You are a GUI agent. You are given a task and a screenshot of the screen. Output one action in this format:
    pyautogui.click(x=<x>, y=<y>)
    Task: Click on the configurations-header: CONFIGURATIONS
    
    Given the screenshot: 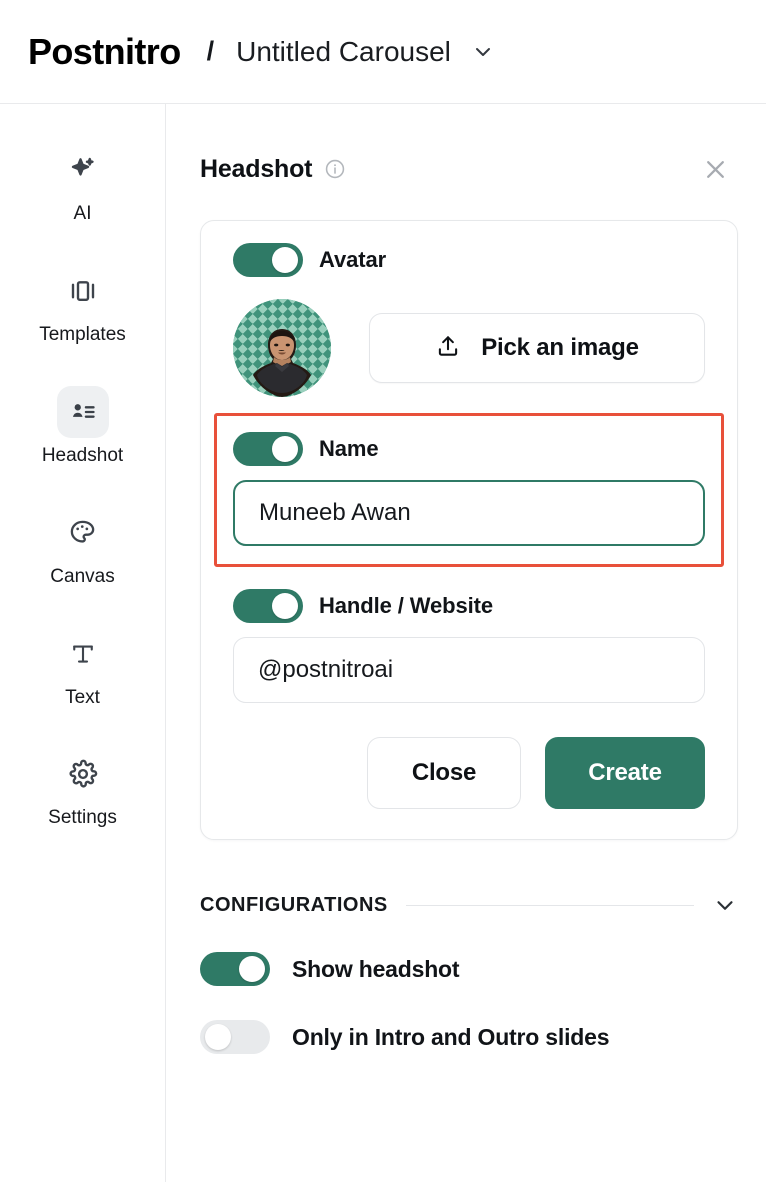 What is the action you would take?
    pyautogui.click(x=469, y=905)
    